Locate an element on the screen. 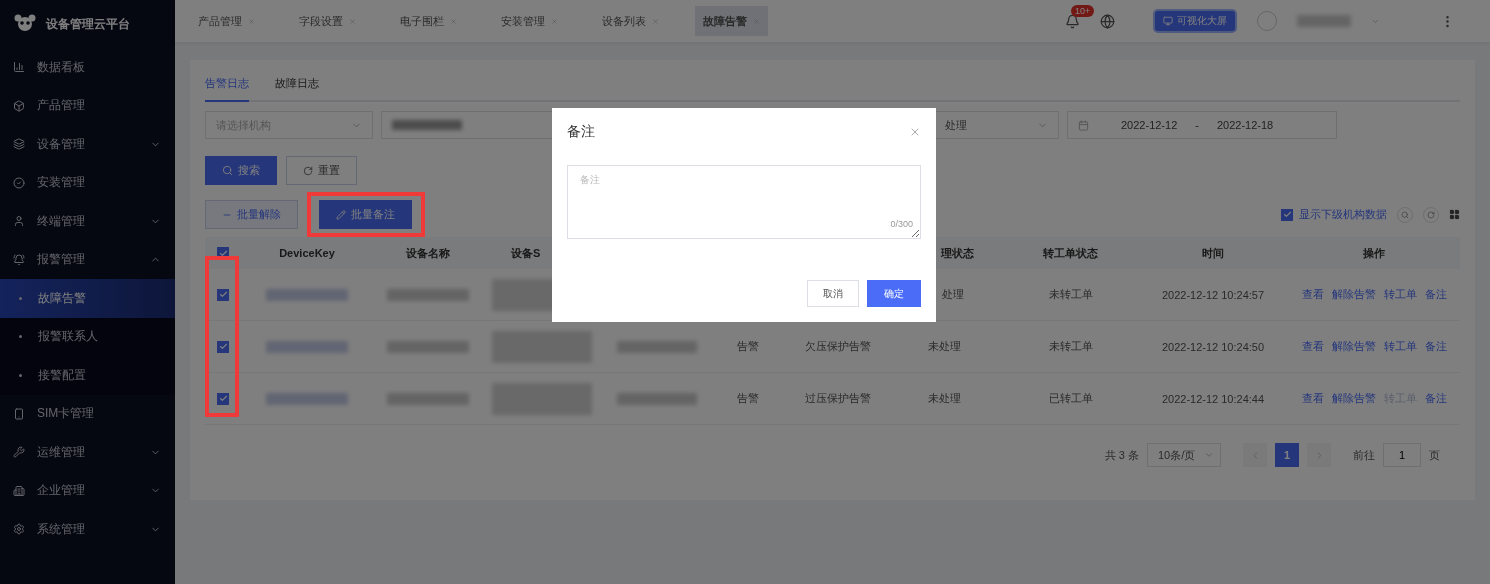 This screenshot has width=1490, height=584. page-tab: 安装管理 is located at coordinates (529, 21).